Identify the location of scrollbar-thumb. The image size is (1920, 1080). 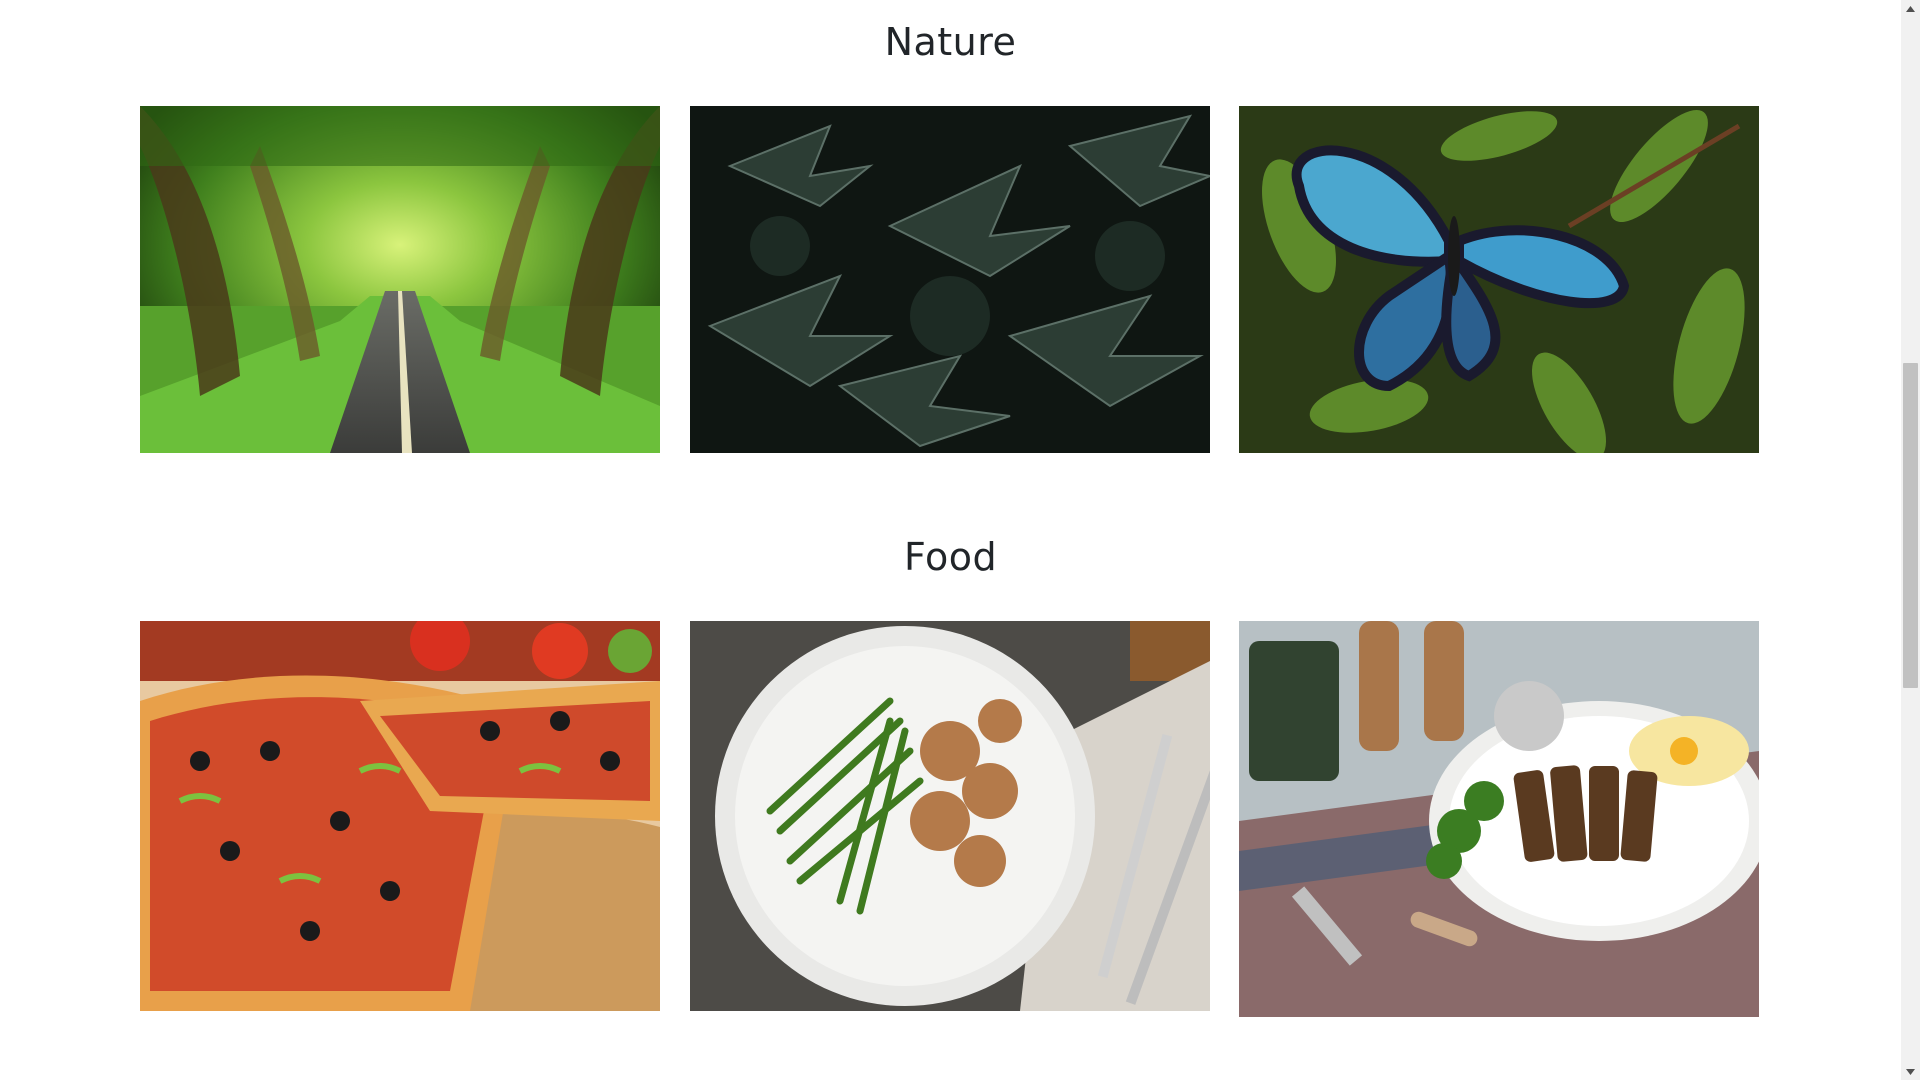
(1910, 525).